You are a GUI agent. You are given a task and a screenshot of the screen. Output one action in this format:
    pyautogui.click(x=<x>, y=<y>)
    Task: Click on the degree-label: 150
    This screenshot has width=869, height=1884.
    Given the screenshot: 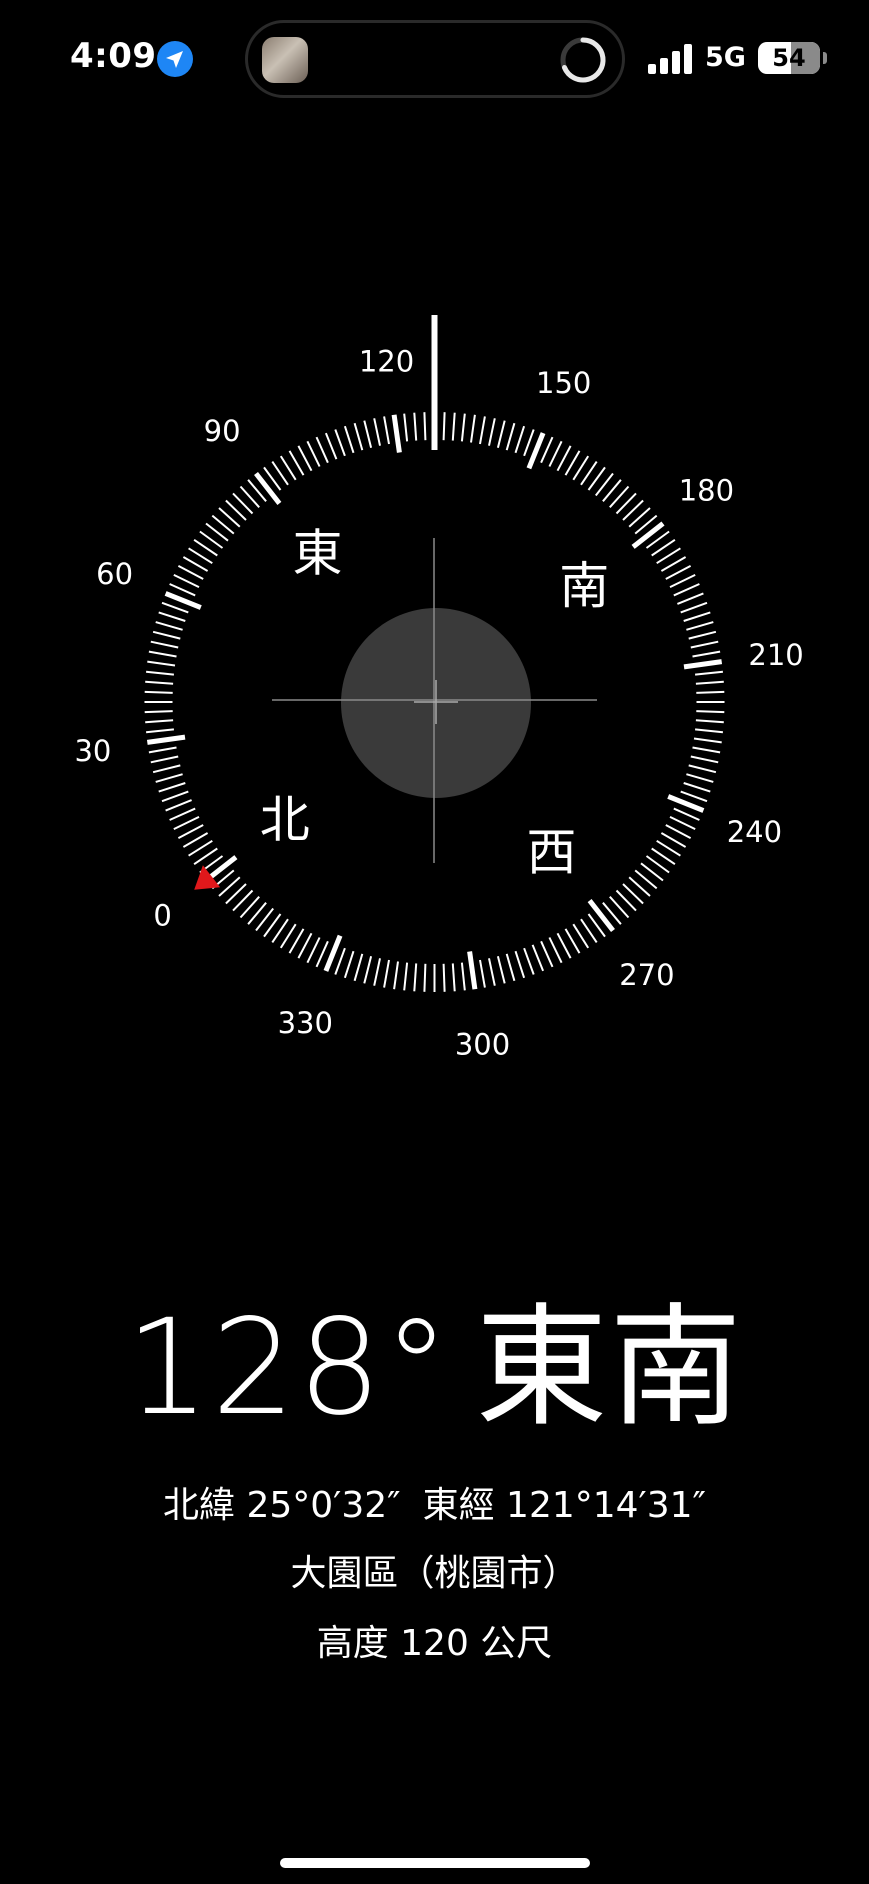 What is the action you would take?
    pyautogui.click(x=563, y=383)
    